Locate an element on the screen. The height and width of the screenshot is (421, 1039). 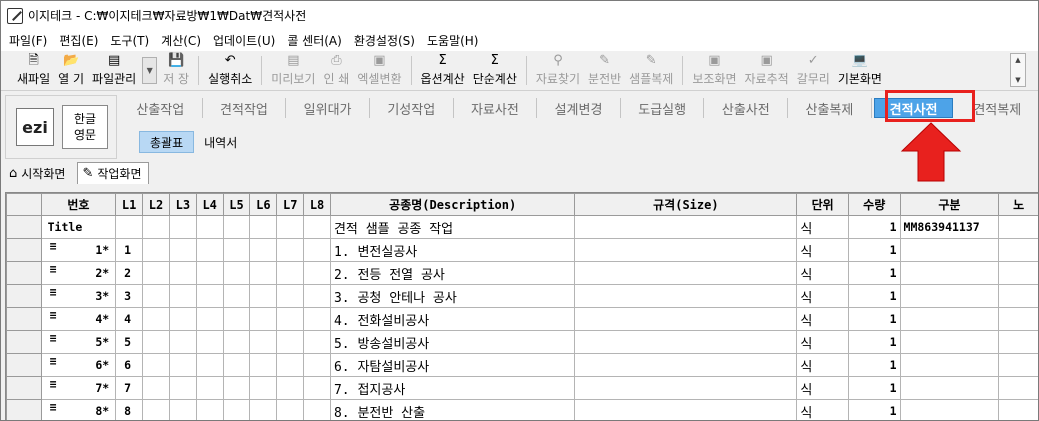
column-header: 단위 is located at coordinates (822, 204).